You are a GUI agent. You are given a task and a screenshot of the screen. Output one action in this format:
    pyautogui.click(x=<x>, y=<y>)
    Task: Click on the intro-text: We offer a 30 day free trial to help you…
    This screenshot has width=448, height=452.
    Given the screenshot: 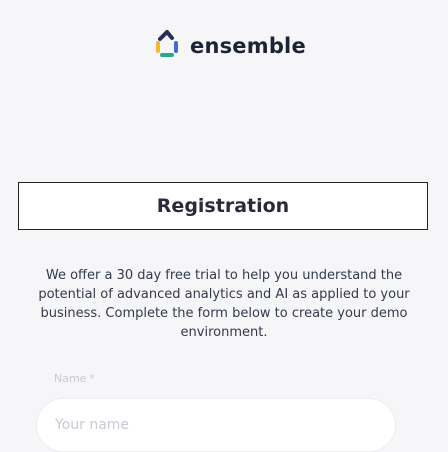 What is the action you would take?
    pyautogui.click(x=224, y=304)
    